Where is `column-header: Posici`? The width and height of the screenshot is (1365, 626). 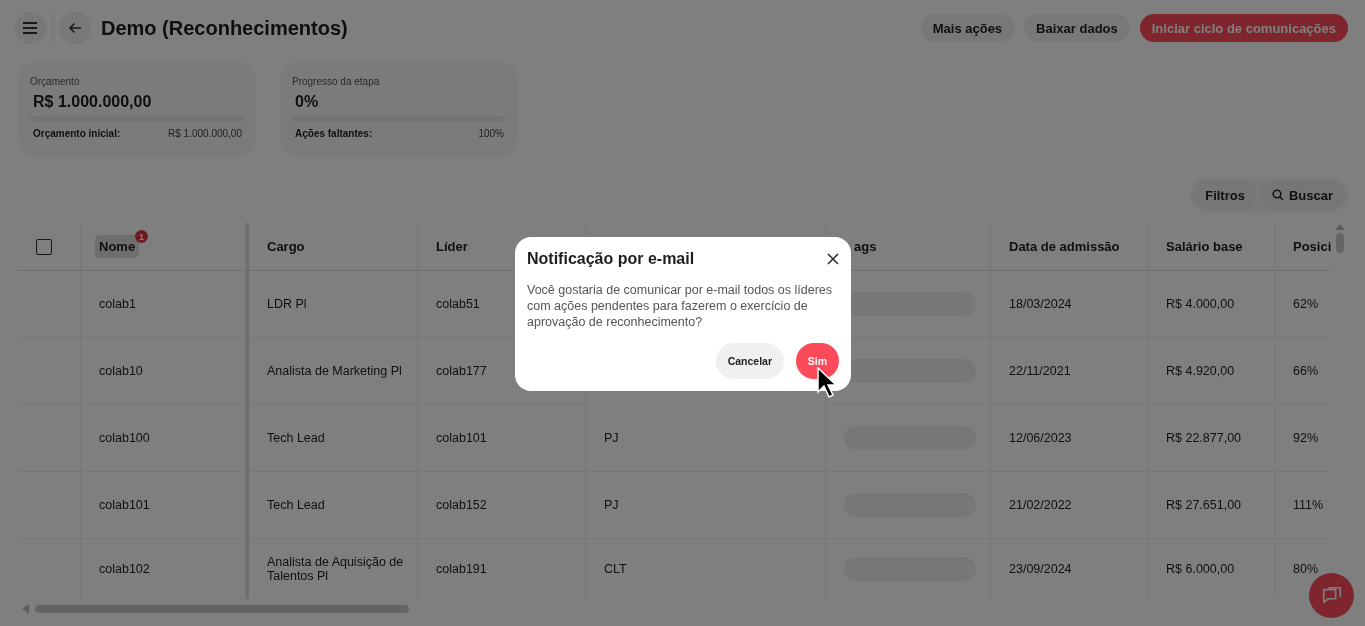
column-header: Posici is located at coordinates (1312, 246).